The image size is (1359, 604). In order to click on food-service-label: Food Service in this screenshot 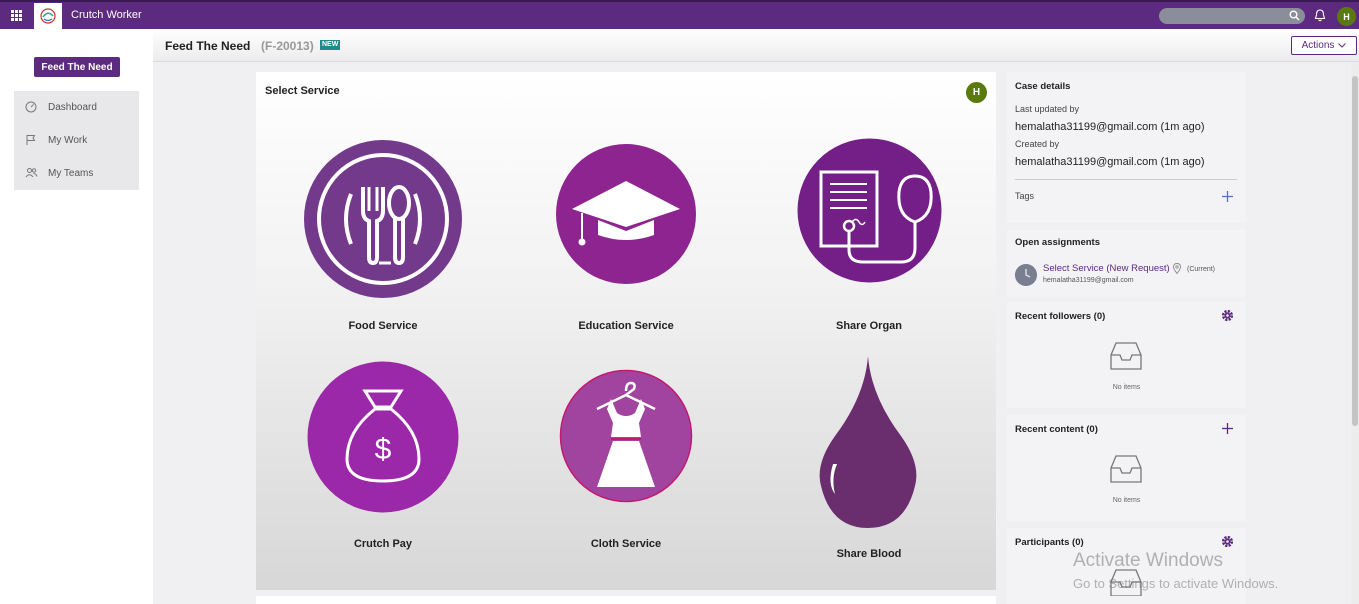, I will do `click(383, 326)`.